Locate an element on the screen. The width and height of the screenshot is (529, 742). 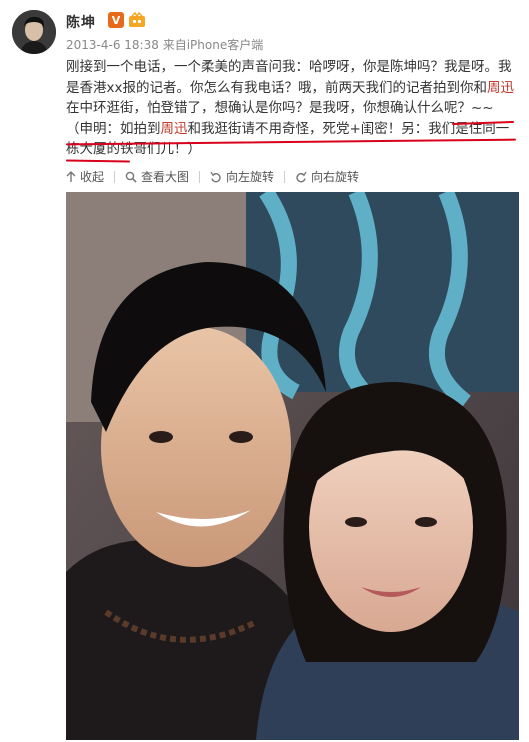
view-large-label: 查看大图 is located at coordinates (165, 177).